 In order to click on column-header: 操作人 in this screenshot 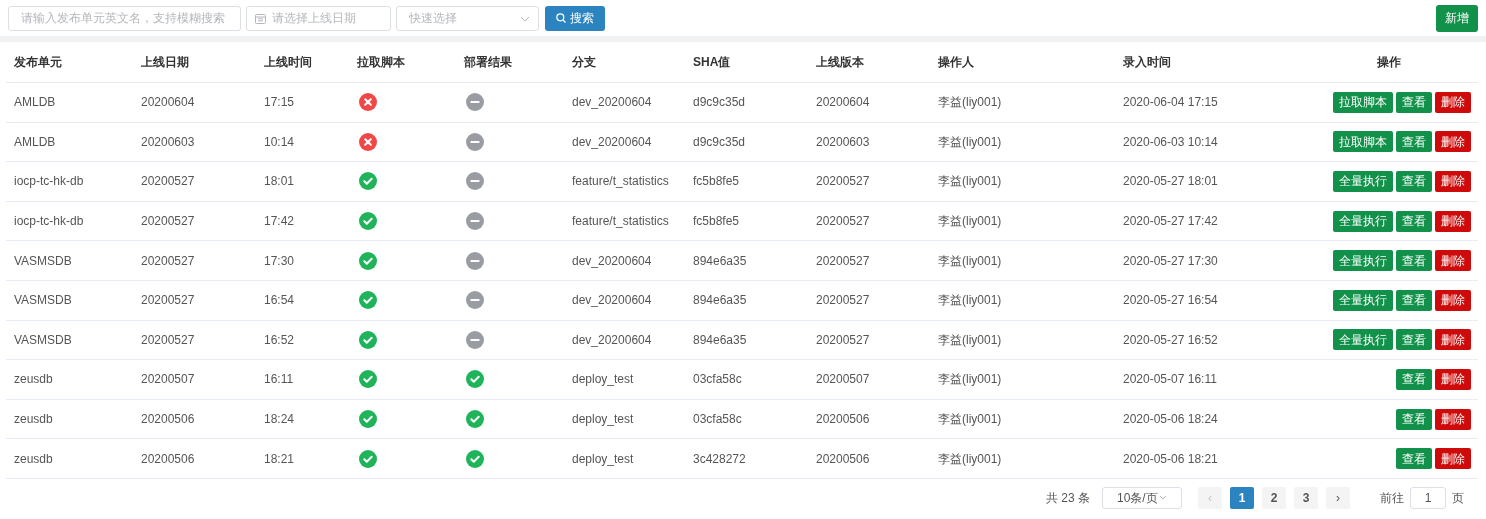, I will do `click(956, 62)`.